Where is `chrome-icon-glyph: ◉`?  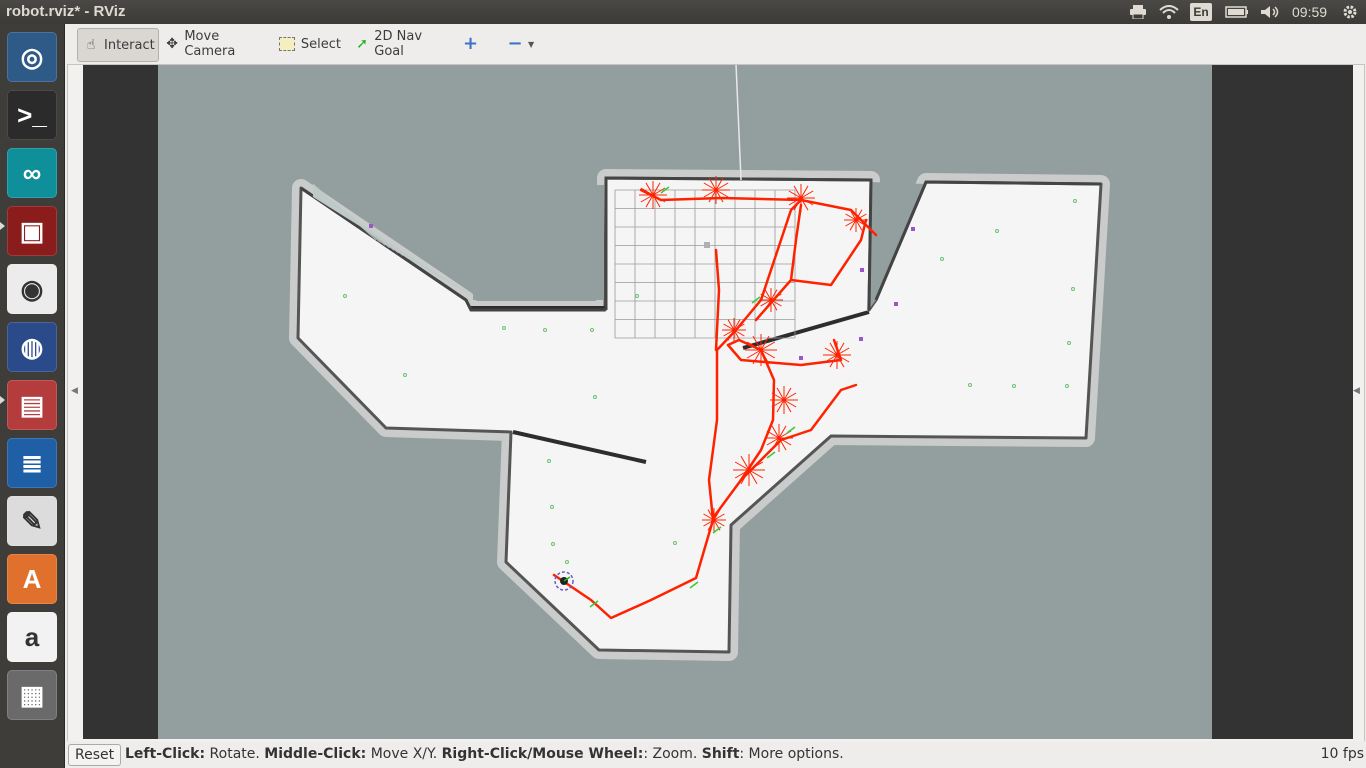 chrome-icon-glyph: ◉ is located at coordinates (32, 288).